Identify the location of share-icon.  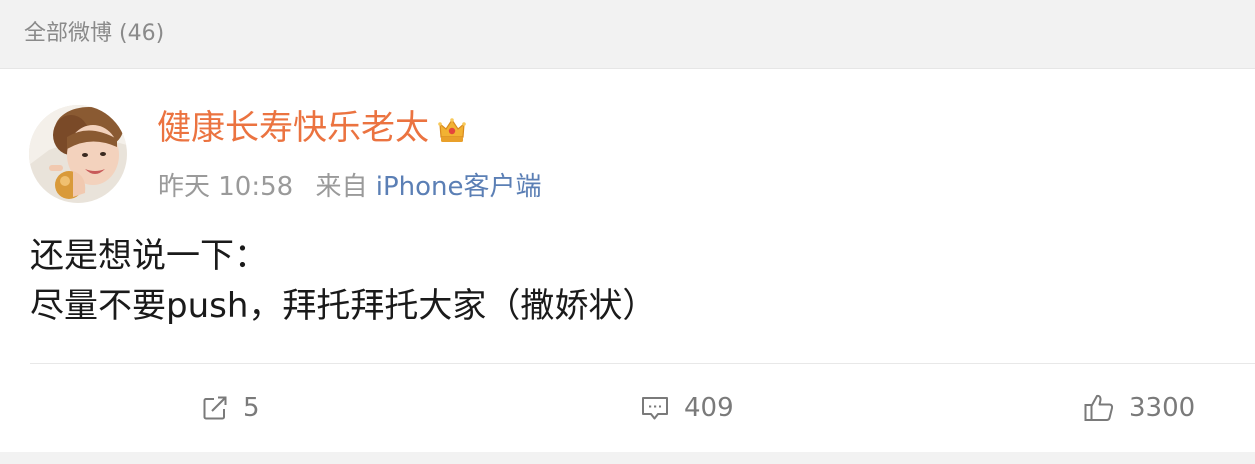
(215, 408).